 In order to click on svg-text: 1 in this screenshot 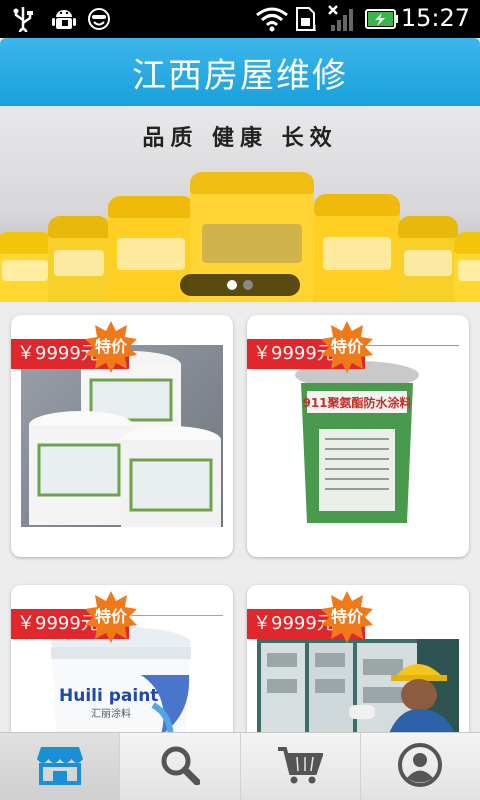, I will do `click(314, 28)`.